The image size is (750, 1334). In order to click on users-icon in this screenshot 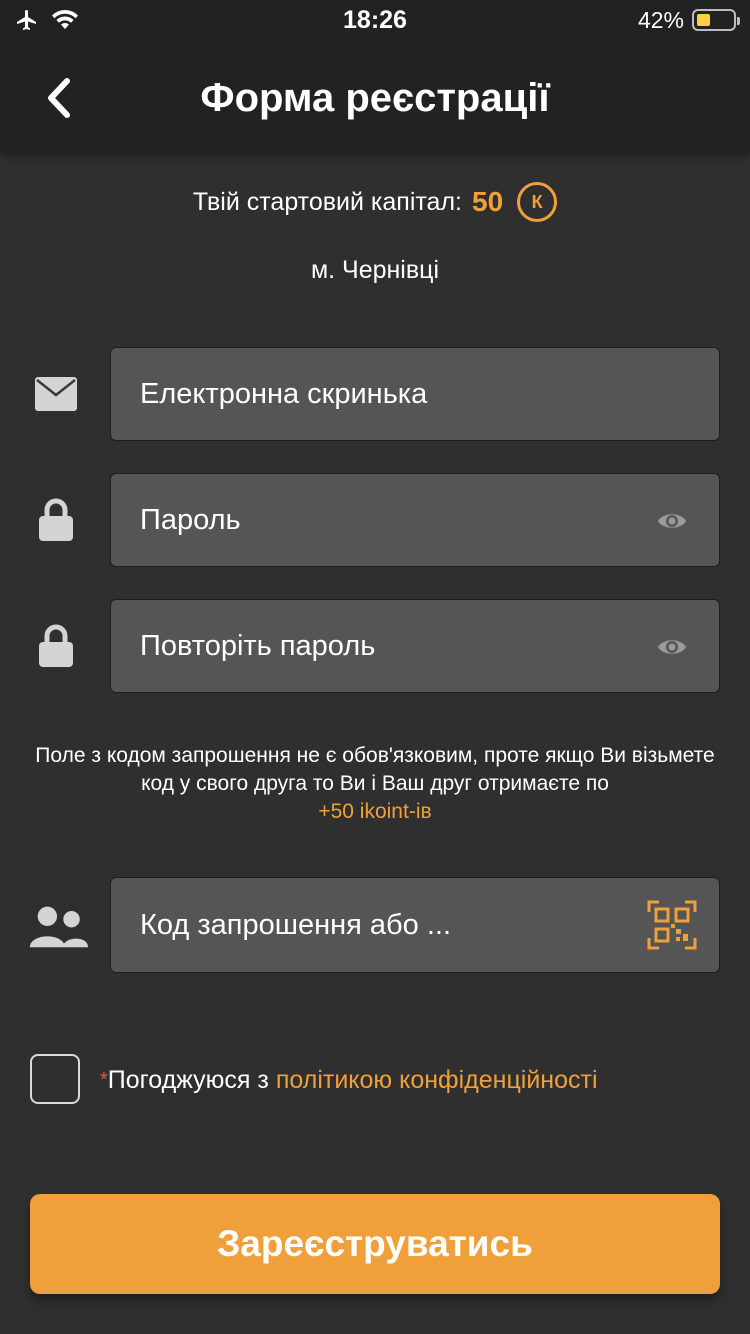, I will do `click(58, 926)`.